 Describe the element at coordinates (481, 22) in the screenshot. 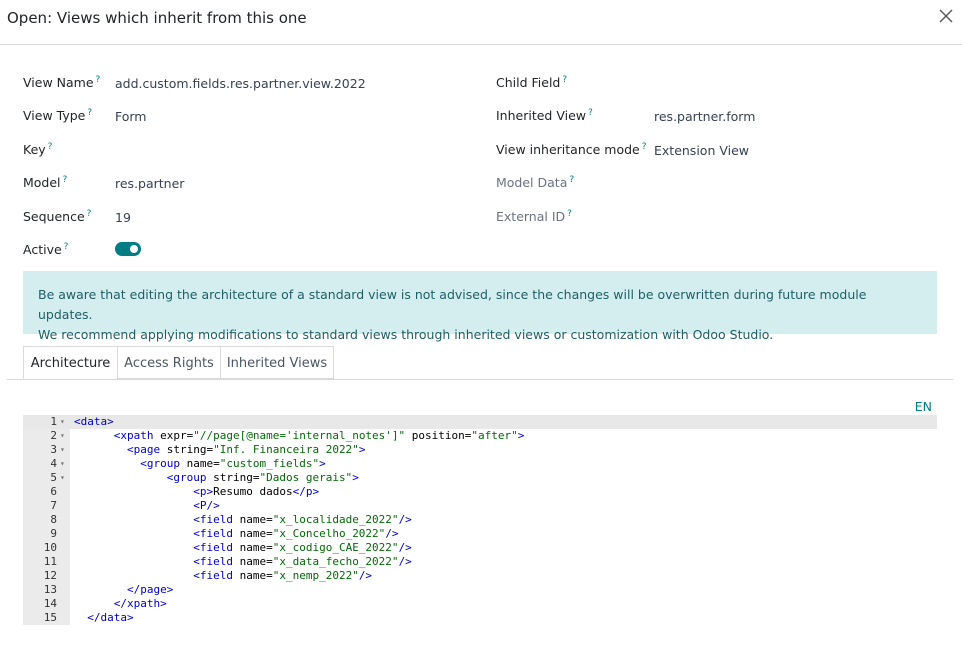

I see `dialog-header: Open: Views which inherit from this one` at that location.